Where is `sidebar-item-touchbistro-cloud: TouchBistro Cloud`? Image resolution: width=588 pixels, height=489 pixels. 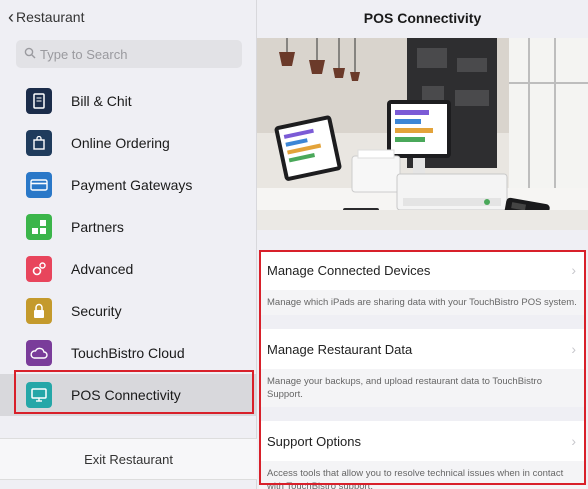 sidebar-item-touchbistro-cloud: TouchBistro Cloud is located at coordinates (128, 353).